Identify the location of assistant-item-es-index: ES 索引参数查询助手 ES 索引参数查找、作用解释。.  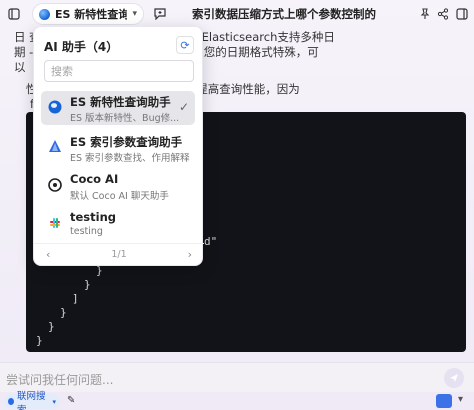
(118, 148).